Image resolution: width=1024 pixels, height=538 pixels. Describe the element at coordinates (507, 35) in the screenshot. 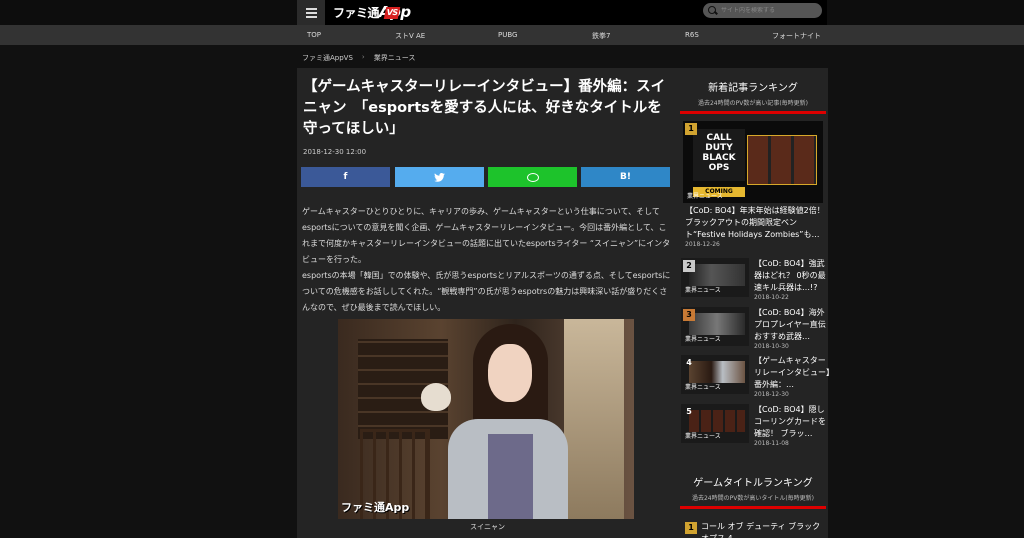

I see `nav-item-pubg: PUBG` at that location.